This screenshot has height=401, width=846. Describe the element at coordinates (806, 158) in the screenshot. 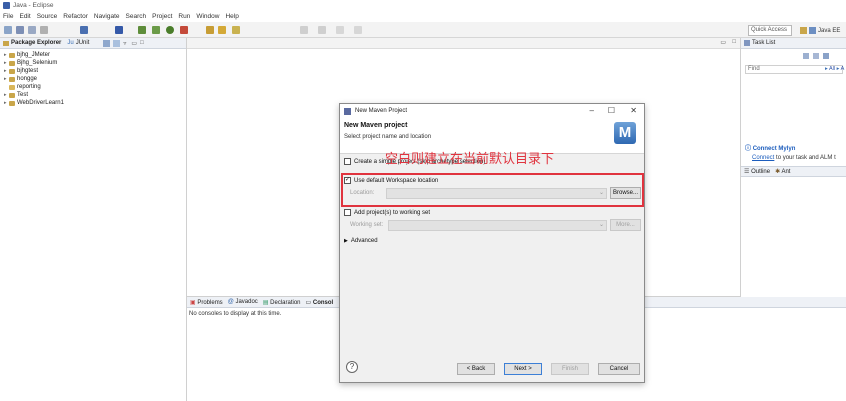

I see `mylyn-description: to your task and ALM t` at that location.